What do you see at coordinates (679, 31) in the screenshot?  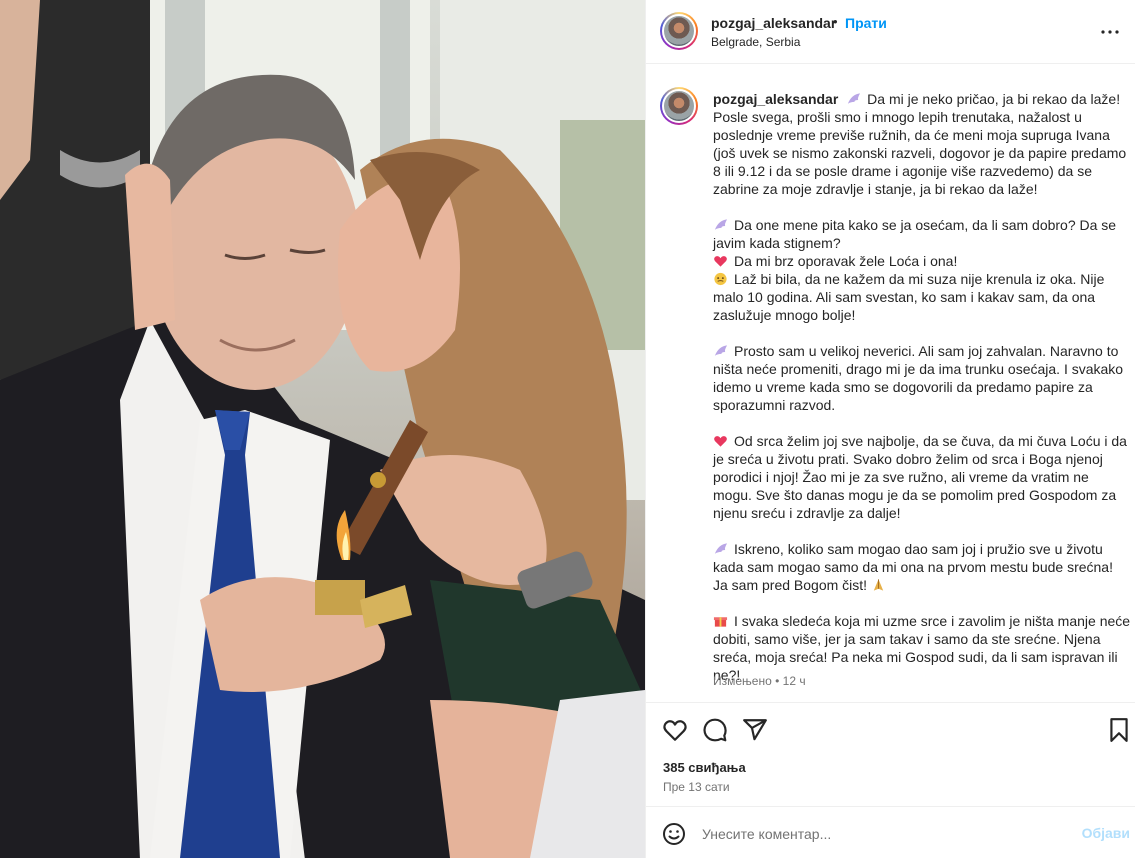 I see `author-avatar` at bounding box center [679, 31].